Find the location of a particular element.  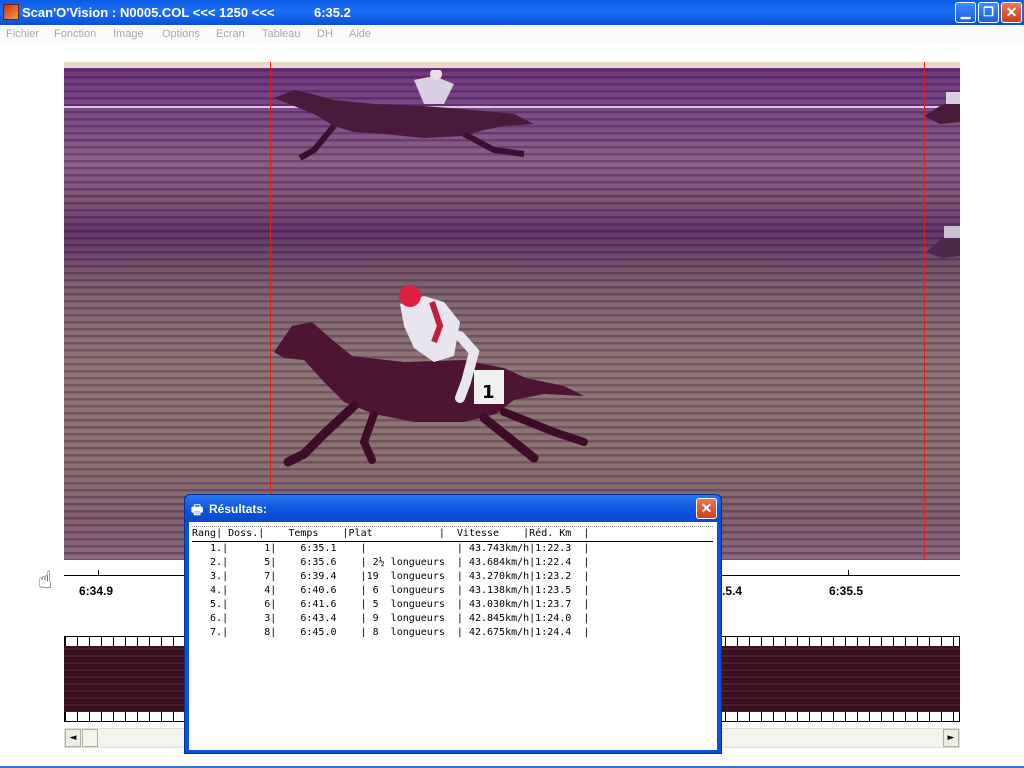

time-label-end: 6:35.5 is located at coordinates (846, 591).